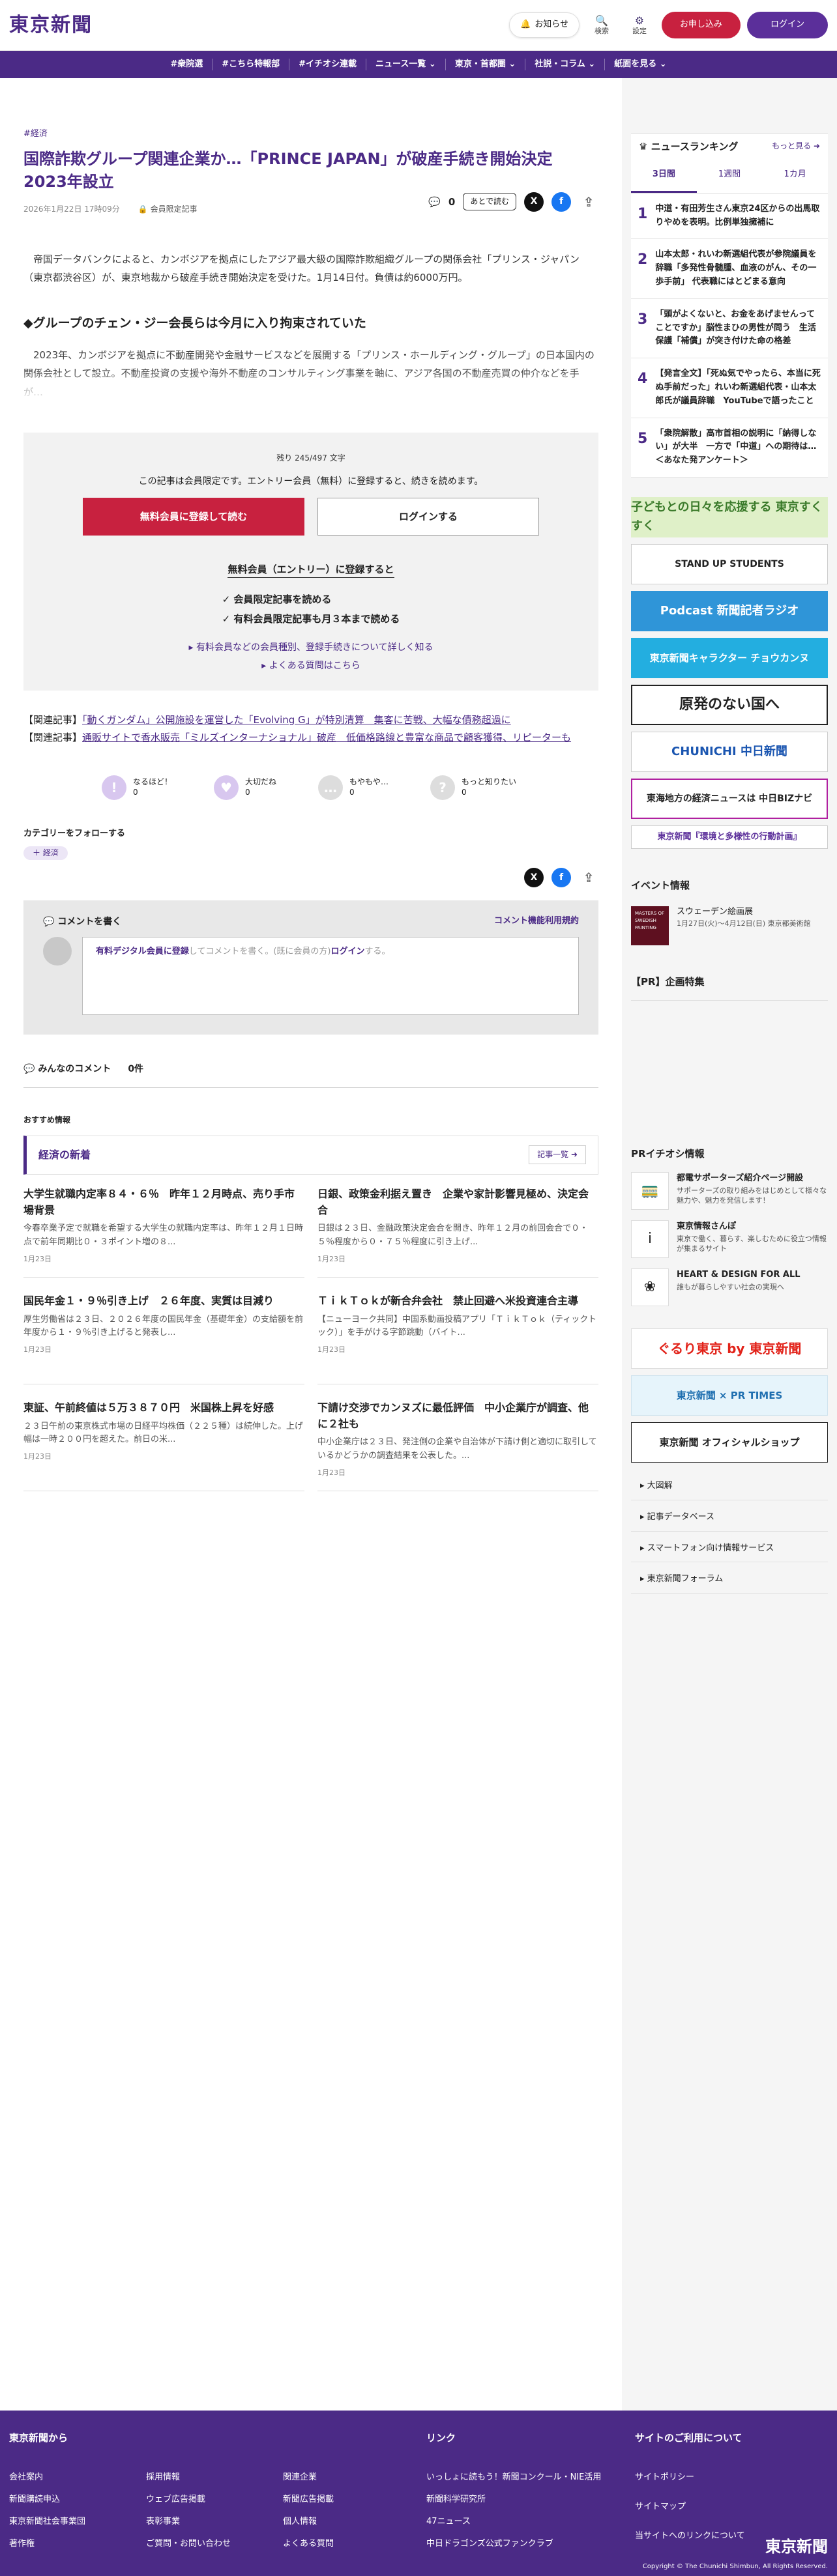 The image size is (837, 2576). Describe the element at coordinates (726, 2481) in the screenshot. I see `footer-link: サイトポリシー` at that location.